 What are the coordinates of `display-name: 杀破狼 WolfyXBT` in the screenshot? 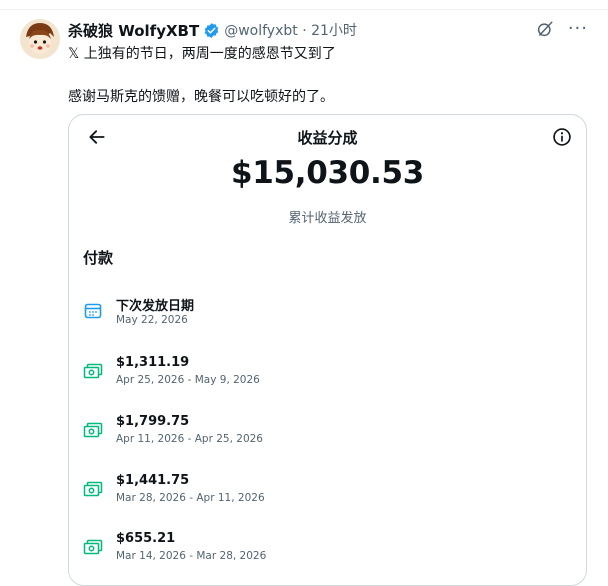 It's located at (133, 30).